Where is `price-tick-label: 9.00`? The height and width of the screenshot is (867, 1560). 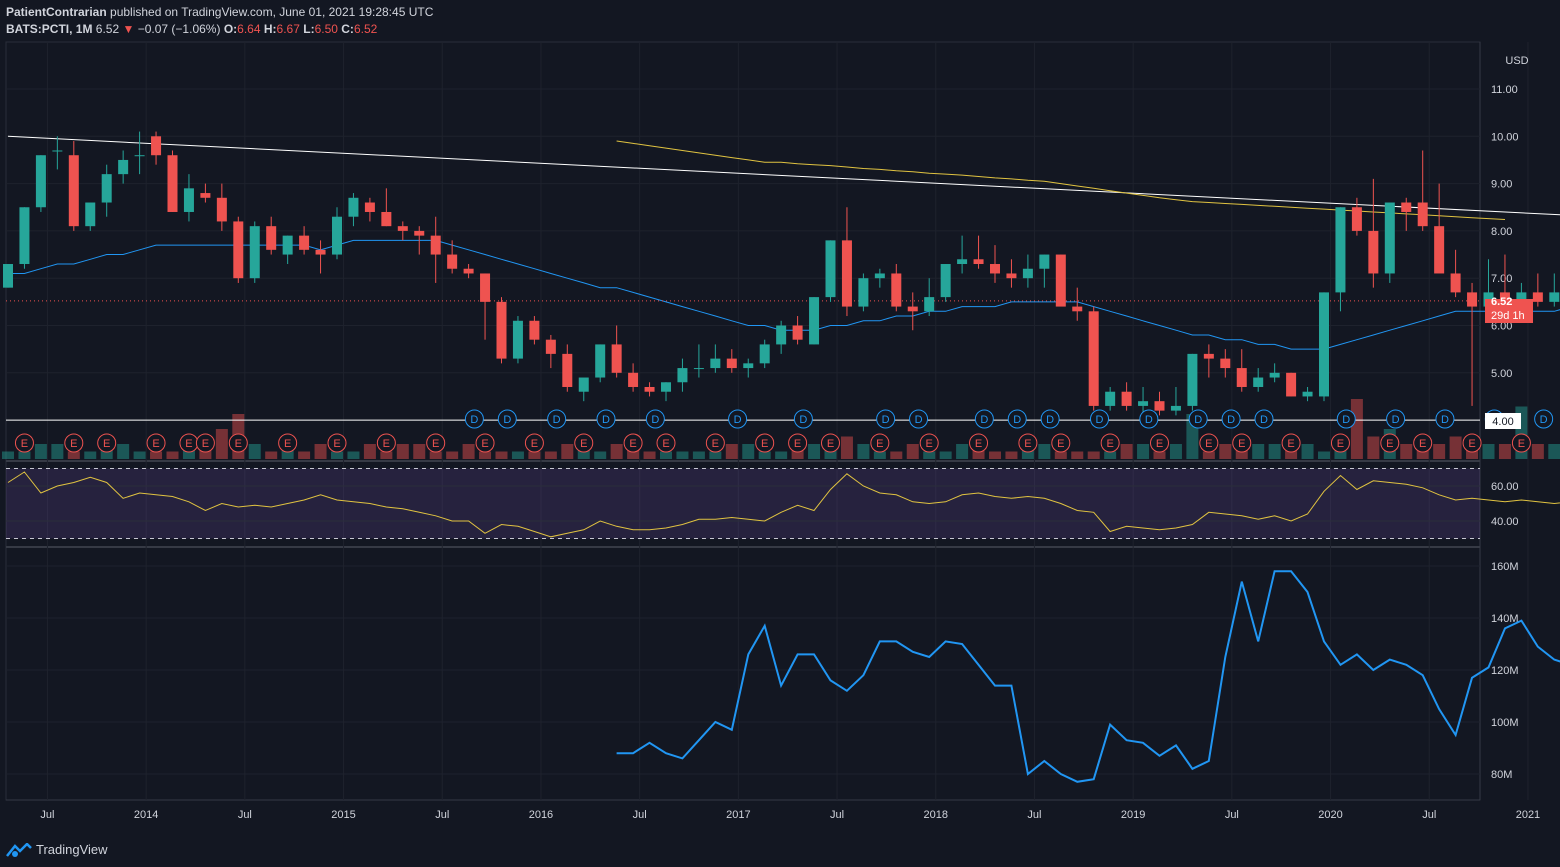
price-tick-label: 9.00 is located at coordinates (1501, 185).